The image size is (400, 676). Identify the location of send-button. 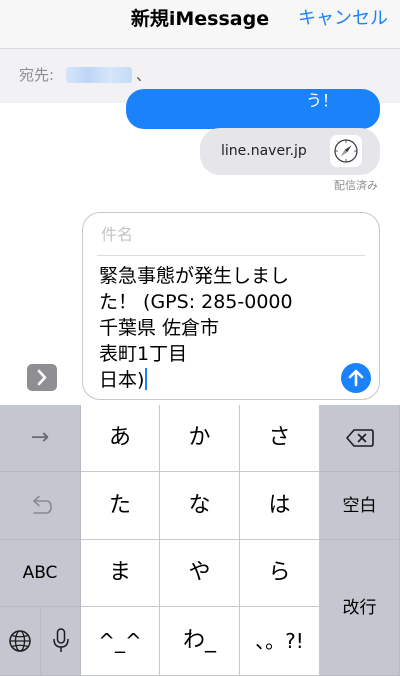
(356, 378).